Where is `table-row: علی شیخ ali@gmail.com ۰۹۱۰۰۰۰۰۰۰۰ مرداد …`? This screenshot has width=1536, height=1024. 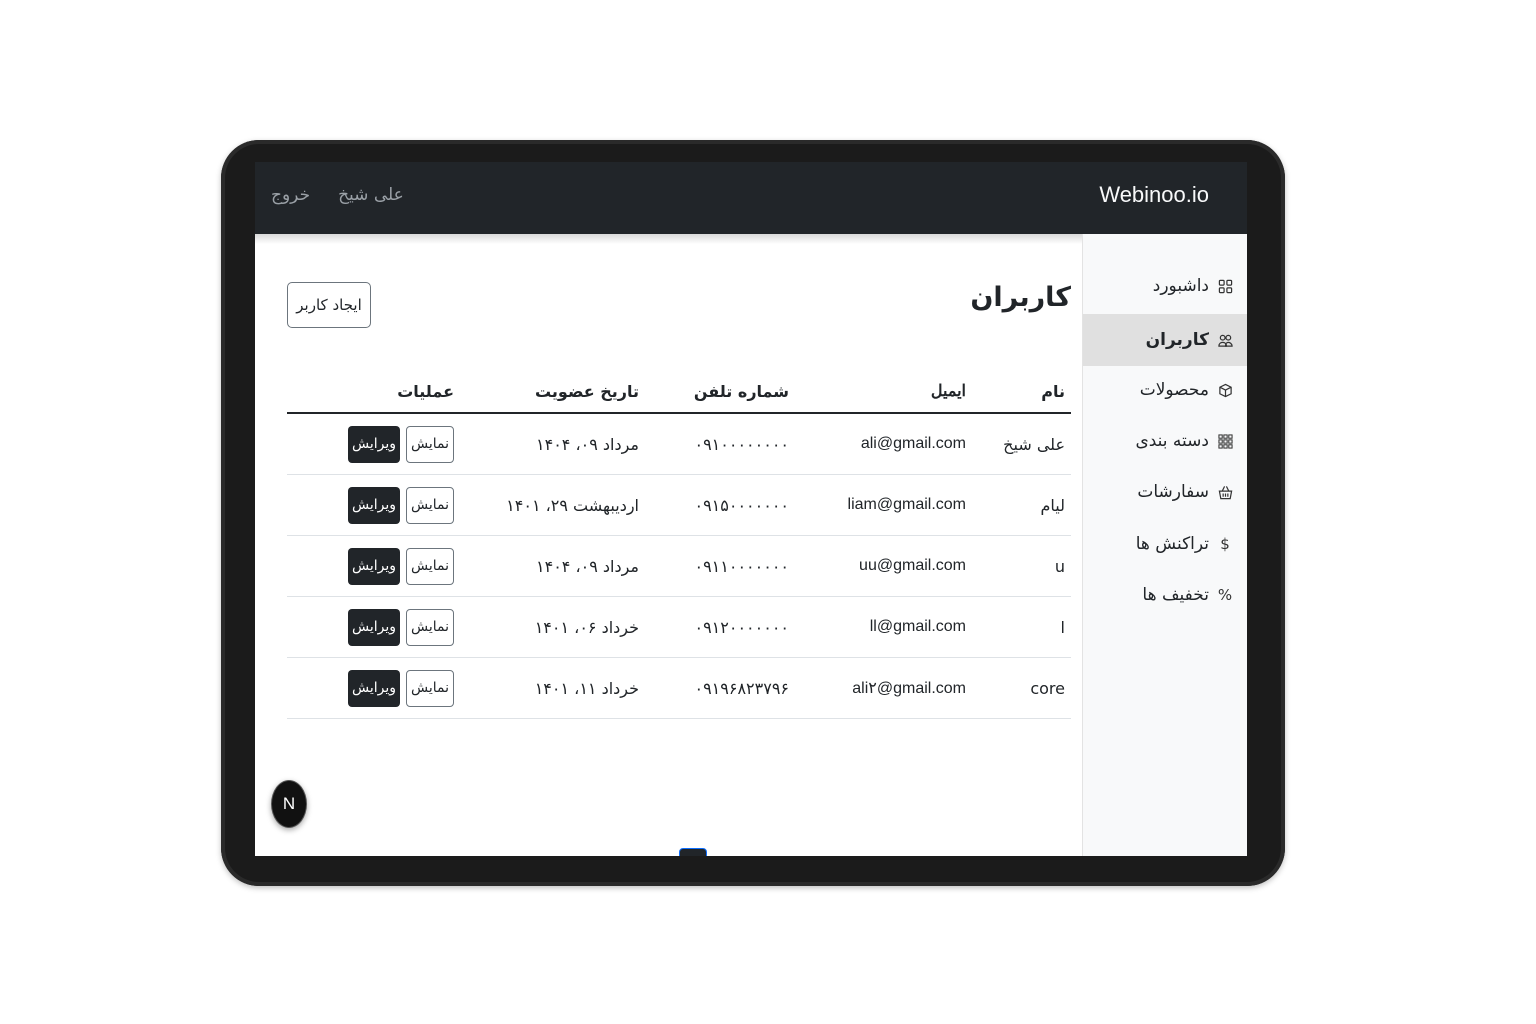
table-row: علی شیخ ali@gmail.com ۰۹۱۰۰۰۰۰۰۰۰ مرداد … is located at coordinates (679, 444).